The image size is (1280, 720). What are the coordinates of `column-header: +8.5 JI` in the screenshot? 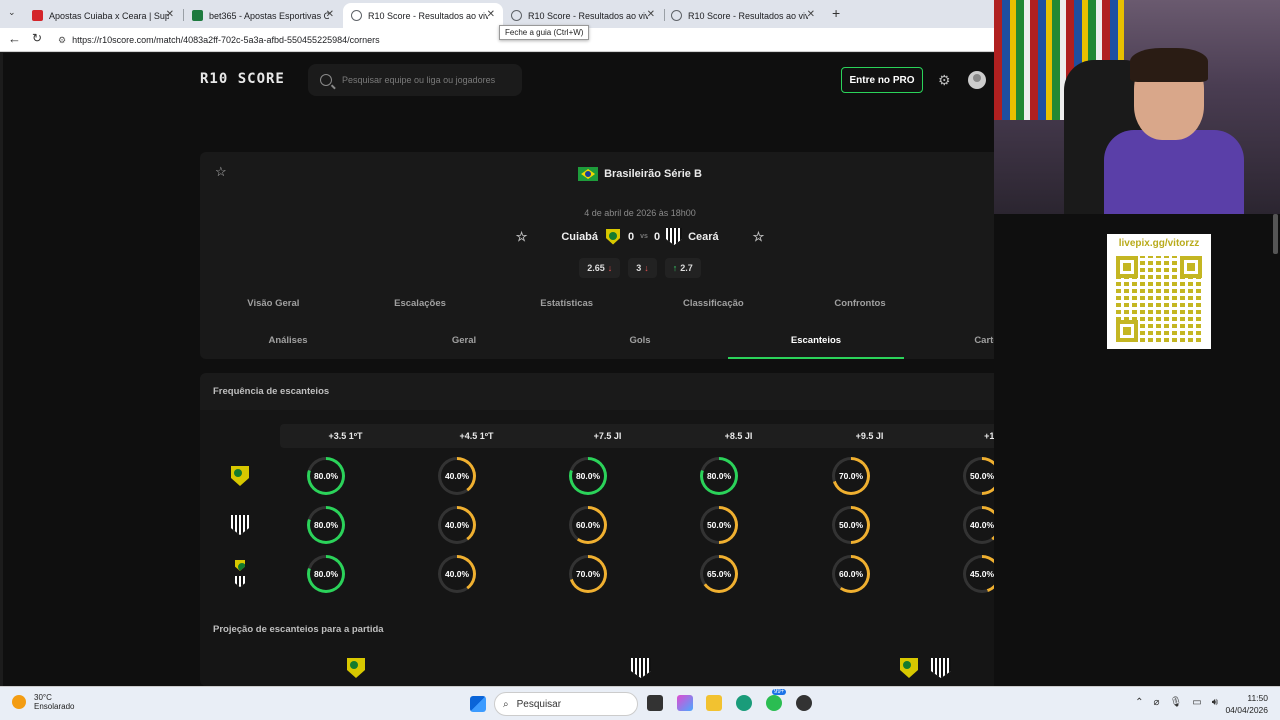 It's located at (738, 436).